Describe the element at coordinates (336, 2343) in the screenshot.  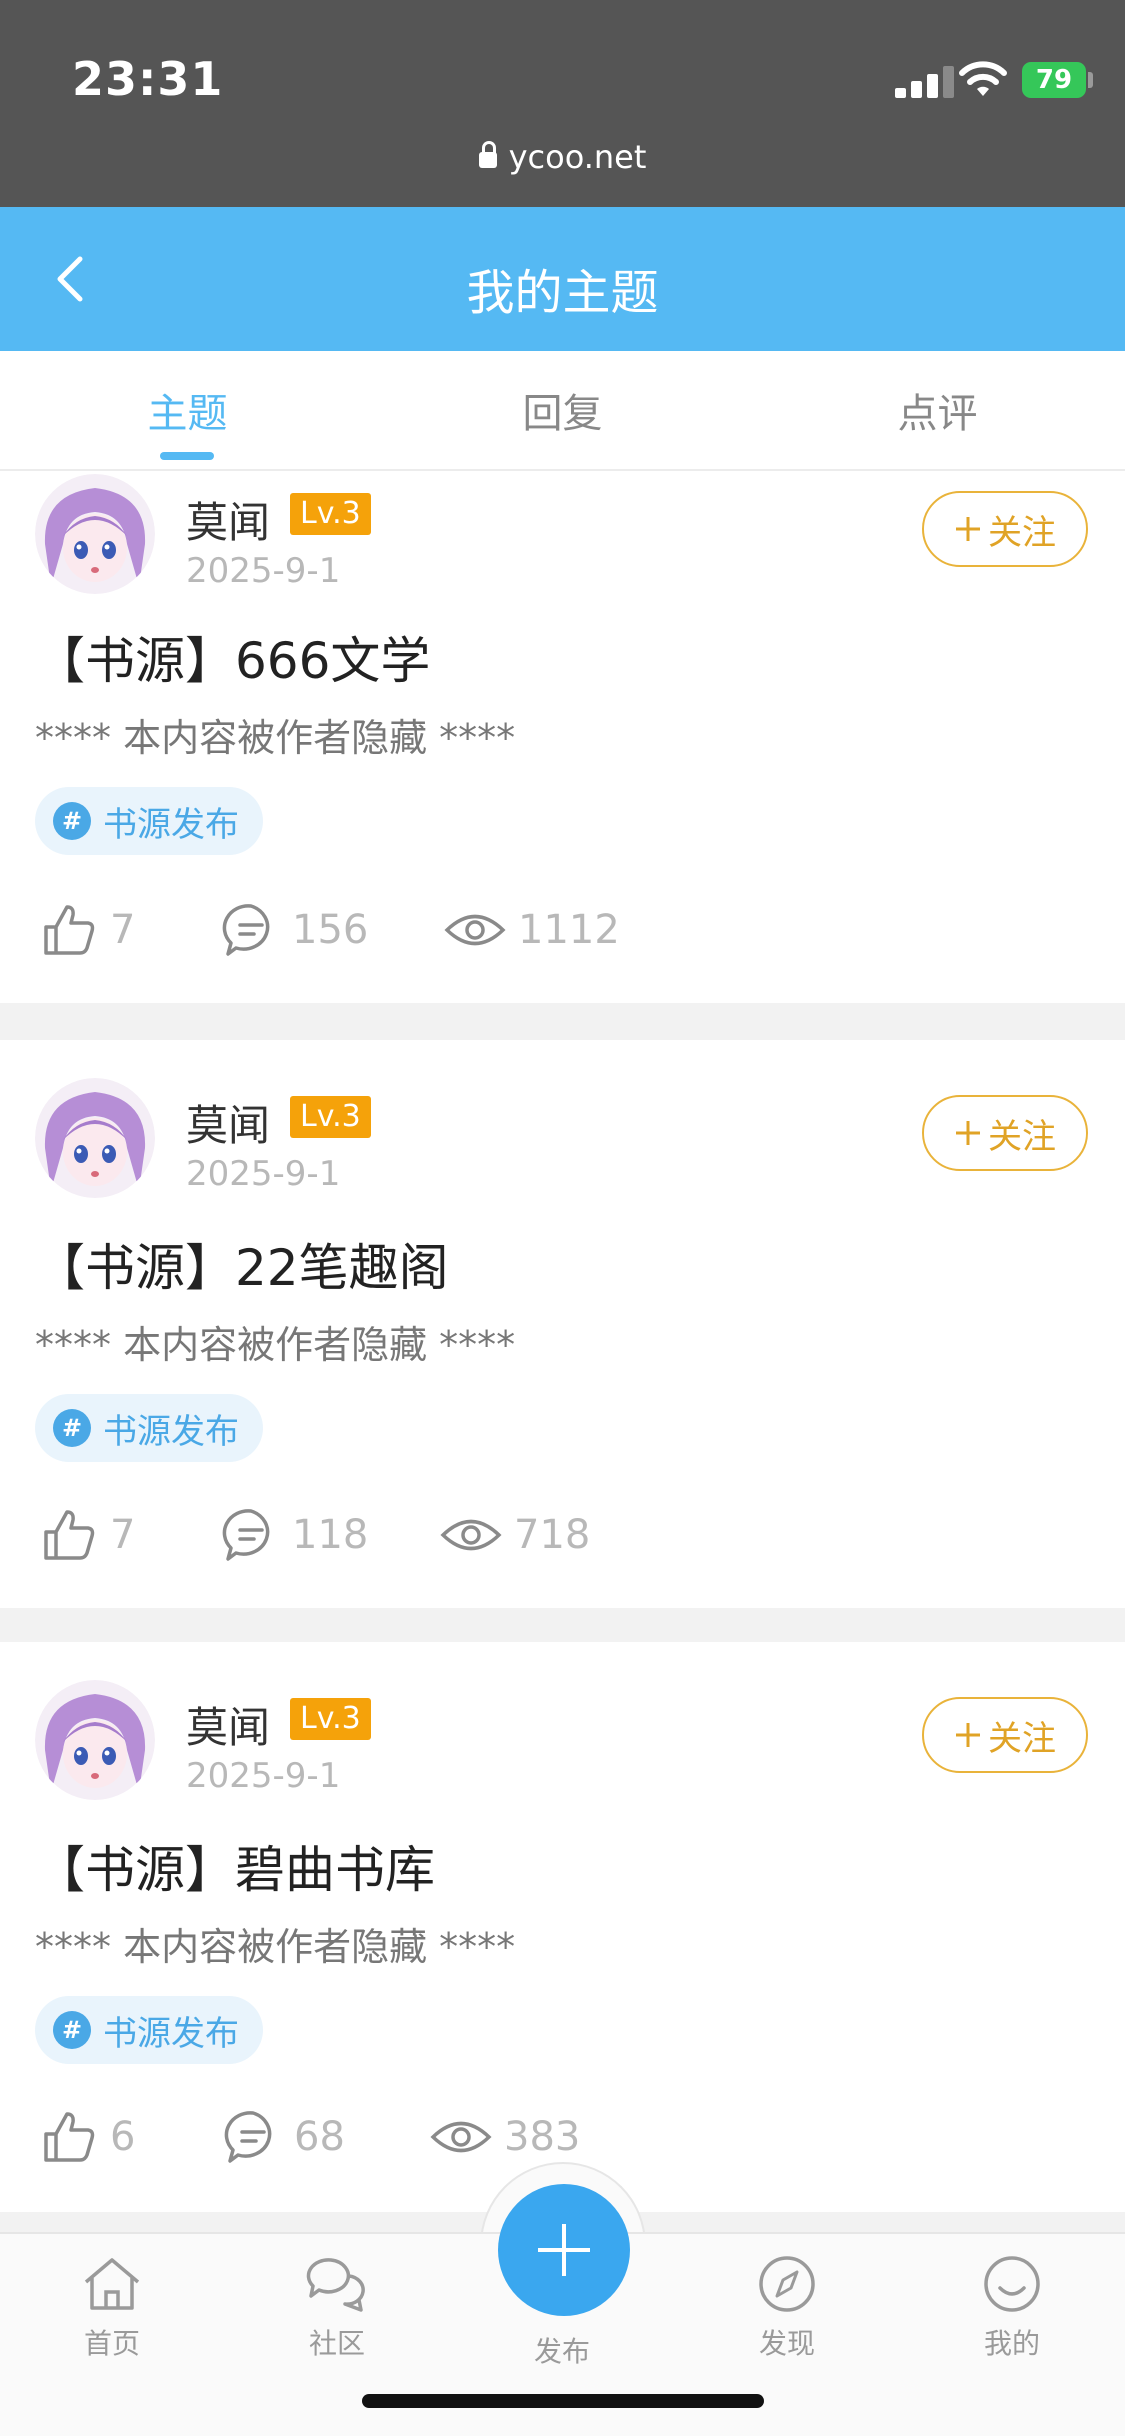
I see `tabbar-community-label: 社区` at that location.